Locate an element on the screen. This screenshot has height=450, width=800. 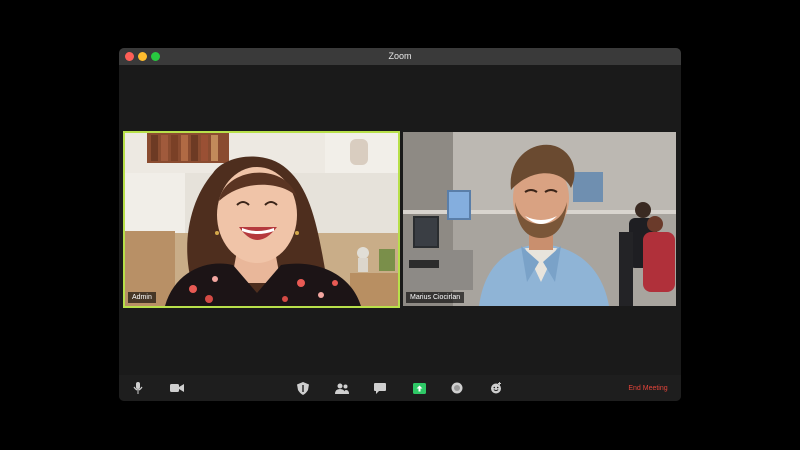
title-bar: Zoom is located at coordinates (400, 56).